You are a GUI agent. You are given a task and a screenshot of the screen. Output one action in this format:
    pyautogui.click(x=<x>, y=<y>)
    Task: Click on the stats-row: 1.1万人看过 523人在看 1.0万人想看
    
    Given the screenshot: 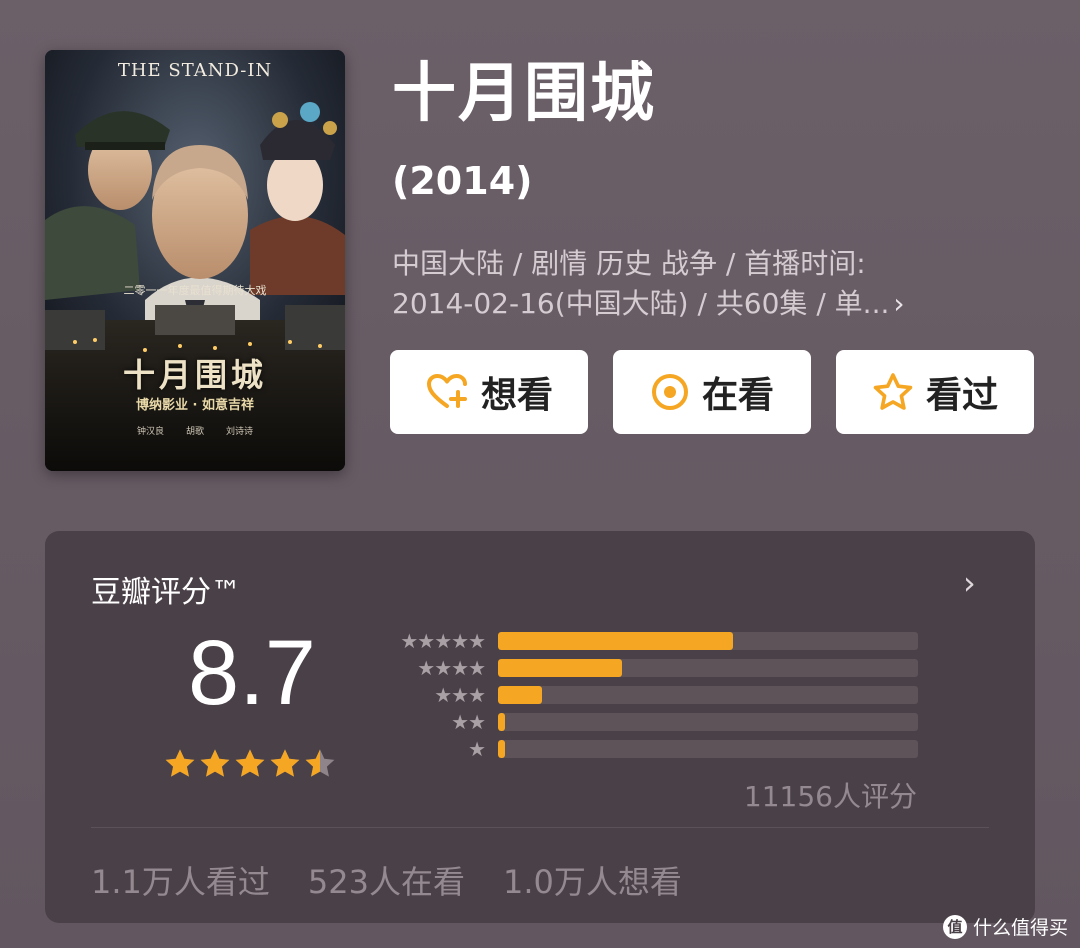 What is the action you would take?
    pyautogui.click(x=386, y=880)
    